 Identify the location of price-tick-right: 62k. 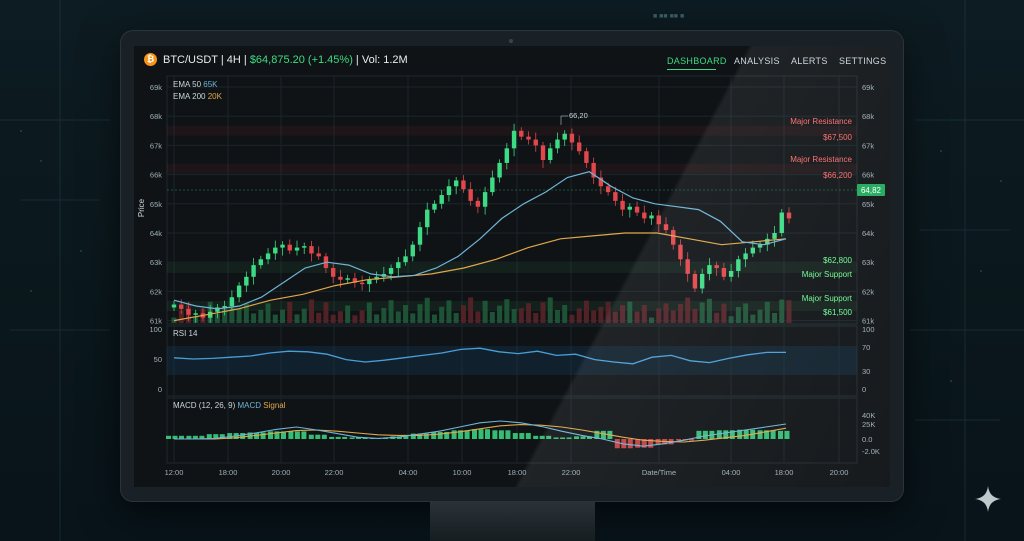
(868, 291).